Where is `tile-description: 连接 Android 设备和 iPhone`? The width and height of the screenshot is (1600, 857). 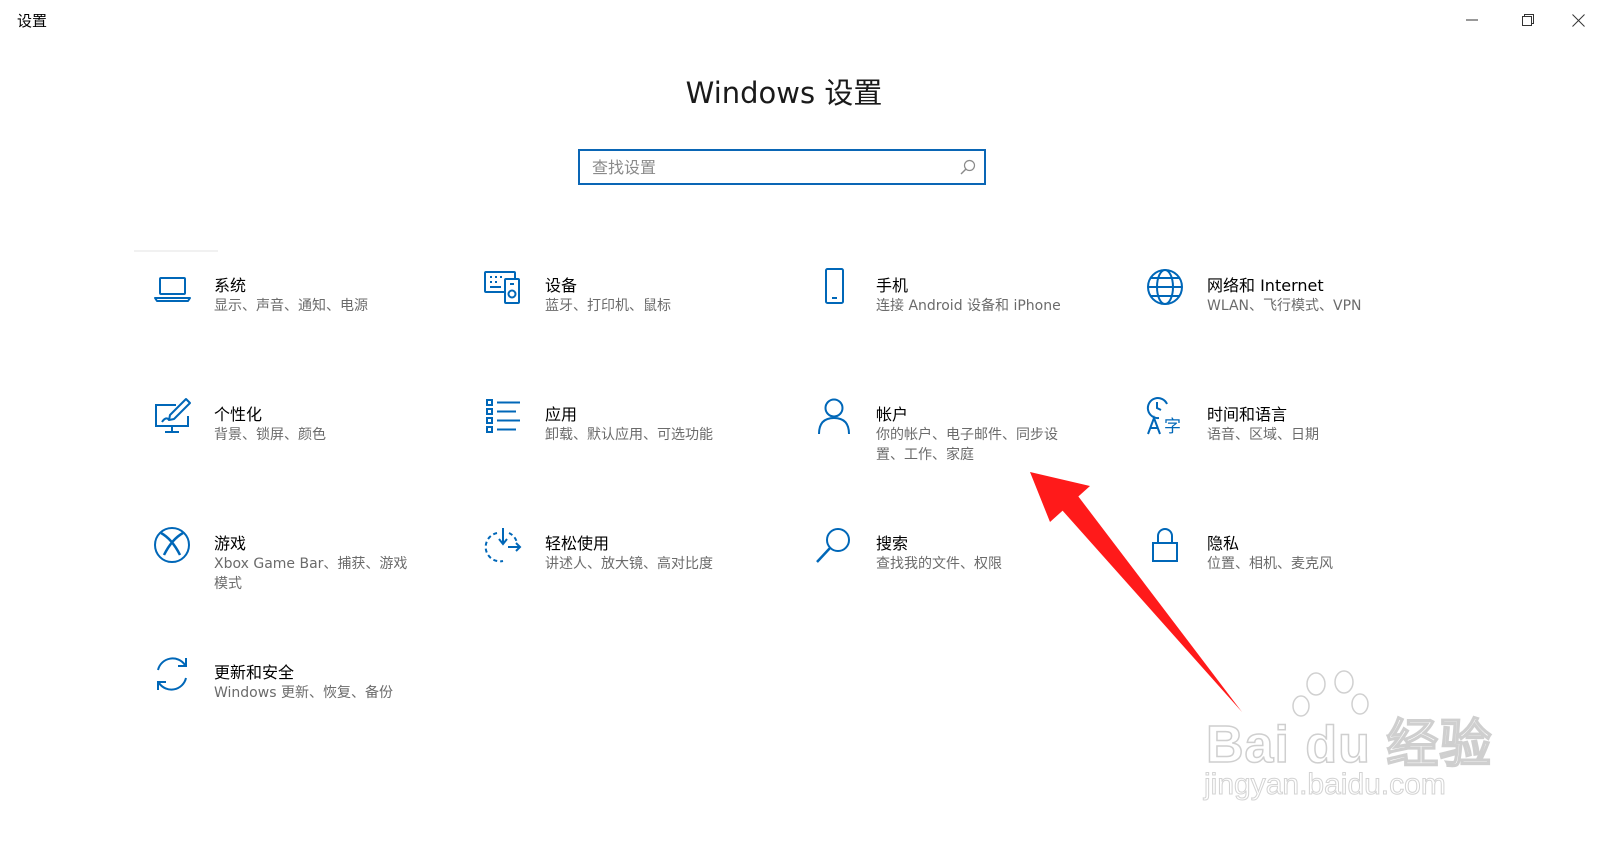
tile-description: 连接 Android 设备和 iPhone is located at coordinates (968, 306).